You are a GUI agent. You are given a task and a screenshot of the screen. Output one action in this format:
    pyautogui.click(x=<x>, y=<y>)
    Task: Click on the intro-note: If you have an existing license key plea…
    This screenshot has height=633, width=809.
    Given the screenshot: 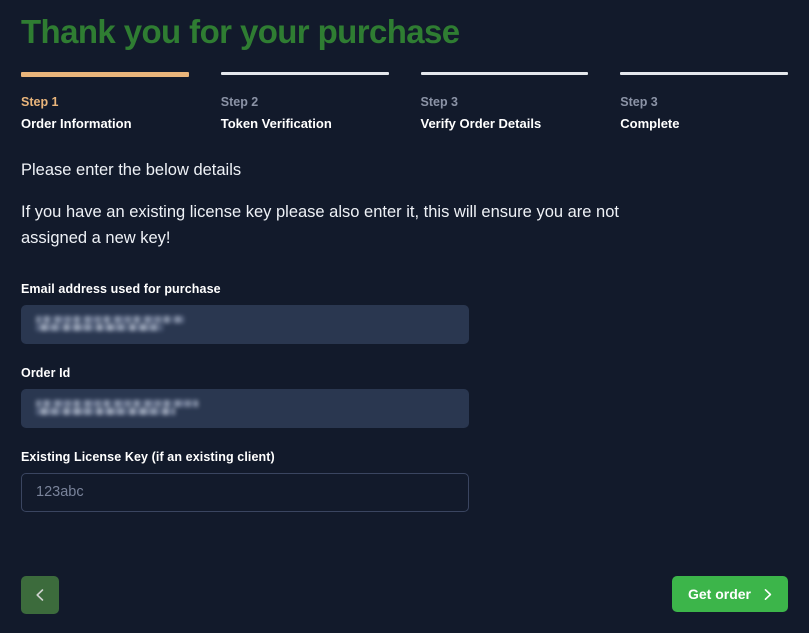 What is the action you would take?
    pyautogui.click(x=320, y=225)
    